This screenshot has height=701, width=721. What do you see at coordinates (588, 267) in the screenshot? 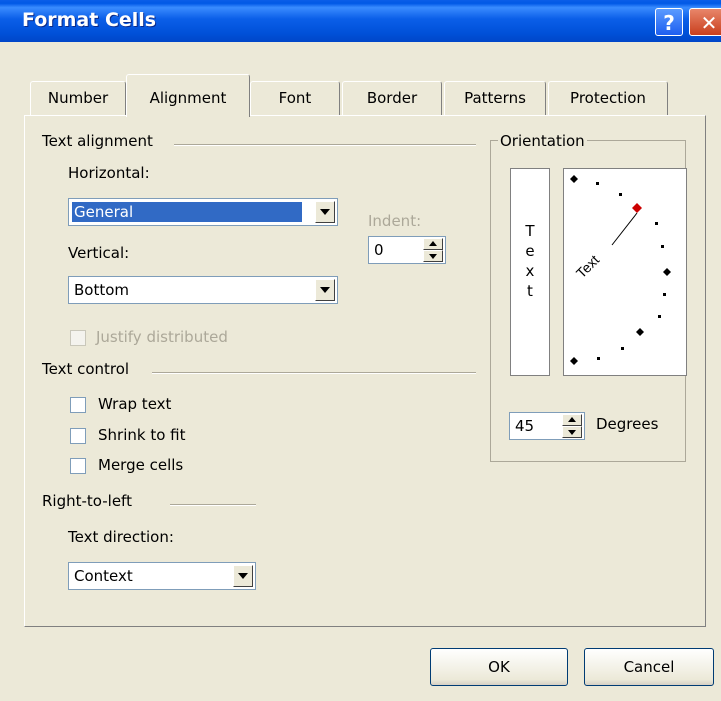
I see `orientation-dial-text: Text` at bounding box center [588, 267].